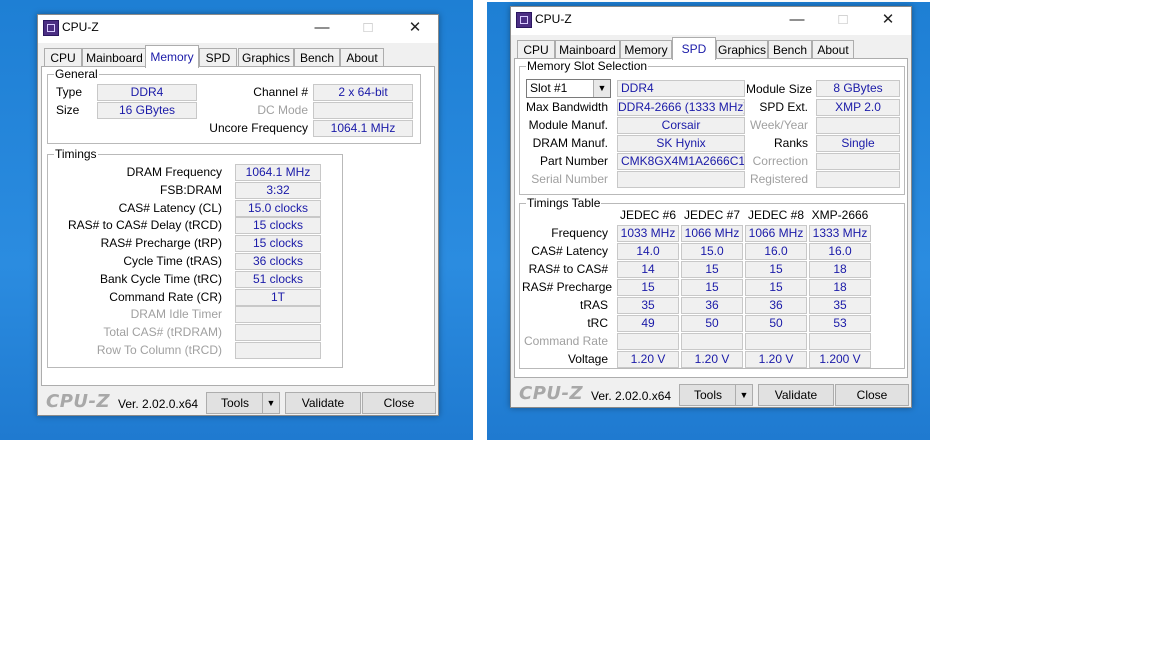 The width and height of the screenshot is (1152, 648). Describe the element at coordinates (712, 215) in the screenshot. I see `timings-column-header: JEDEC #7` at that location.